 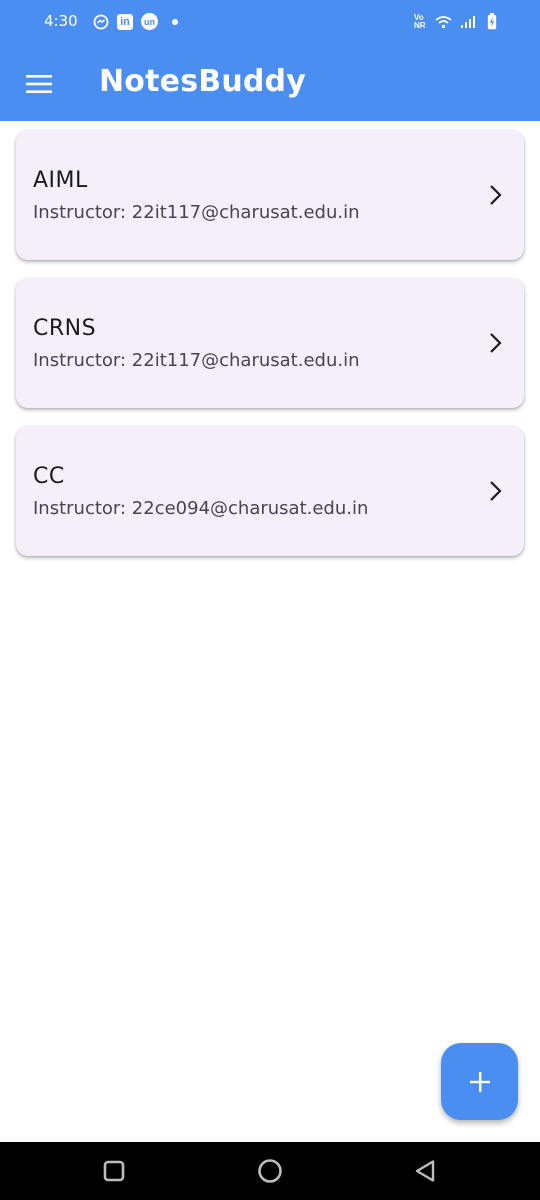 What do you see at coordinates (491, 21) in the screenshot?
I see `battery-charging-icon` at bounding box center [491, 21].